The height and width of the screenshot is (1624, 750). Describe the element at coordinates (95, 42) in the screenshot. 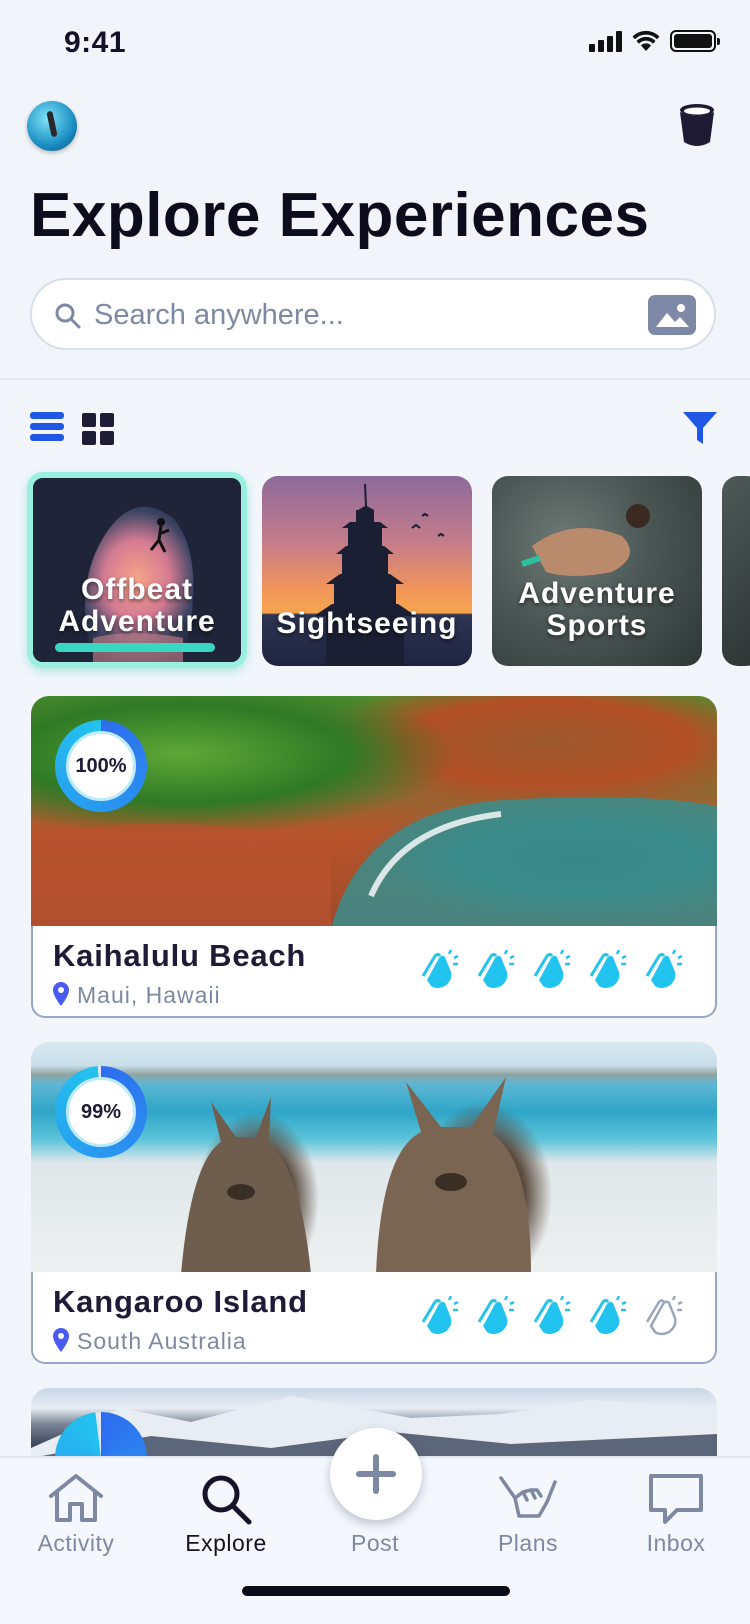

I see `status-time: 9:41` at that location.